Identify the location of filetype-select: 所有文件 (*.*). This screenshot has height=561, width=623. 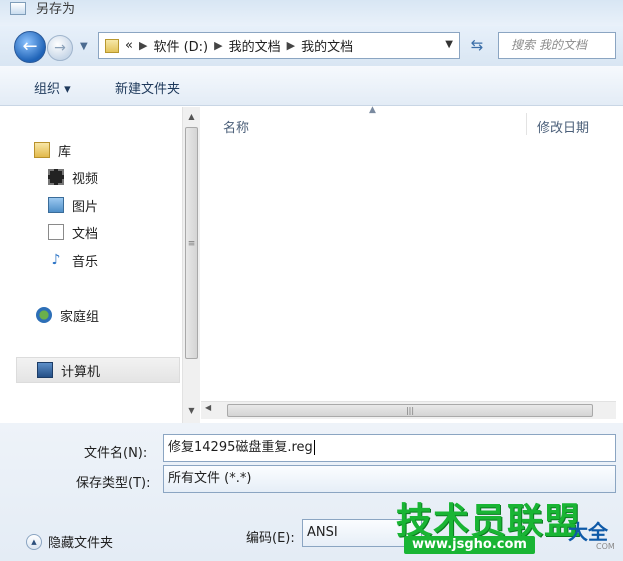
(389, 479).